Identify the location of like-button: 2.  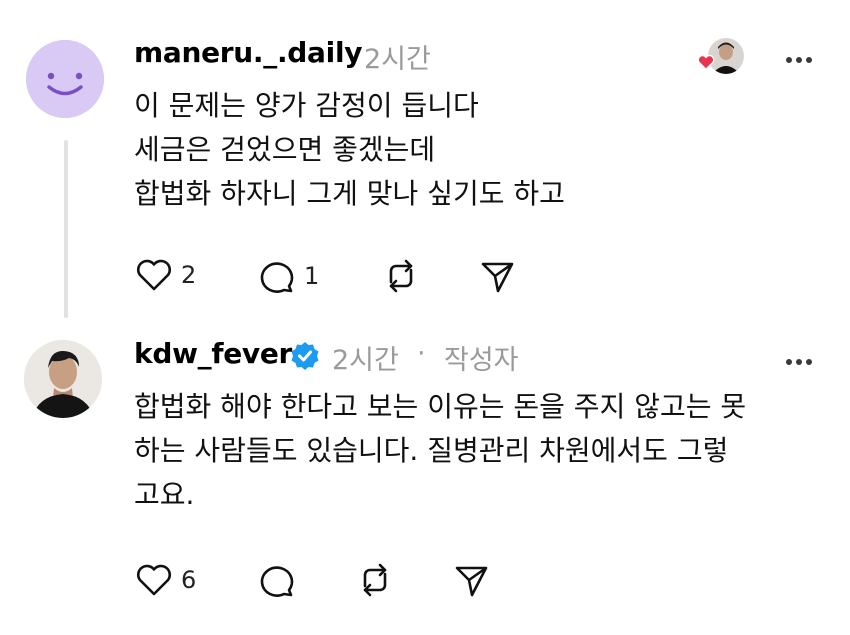
(165, 275).